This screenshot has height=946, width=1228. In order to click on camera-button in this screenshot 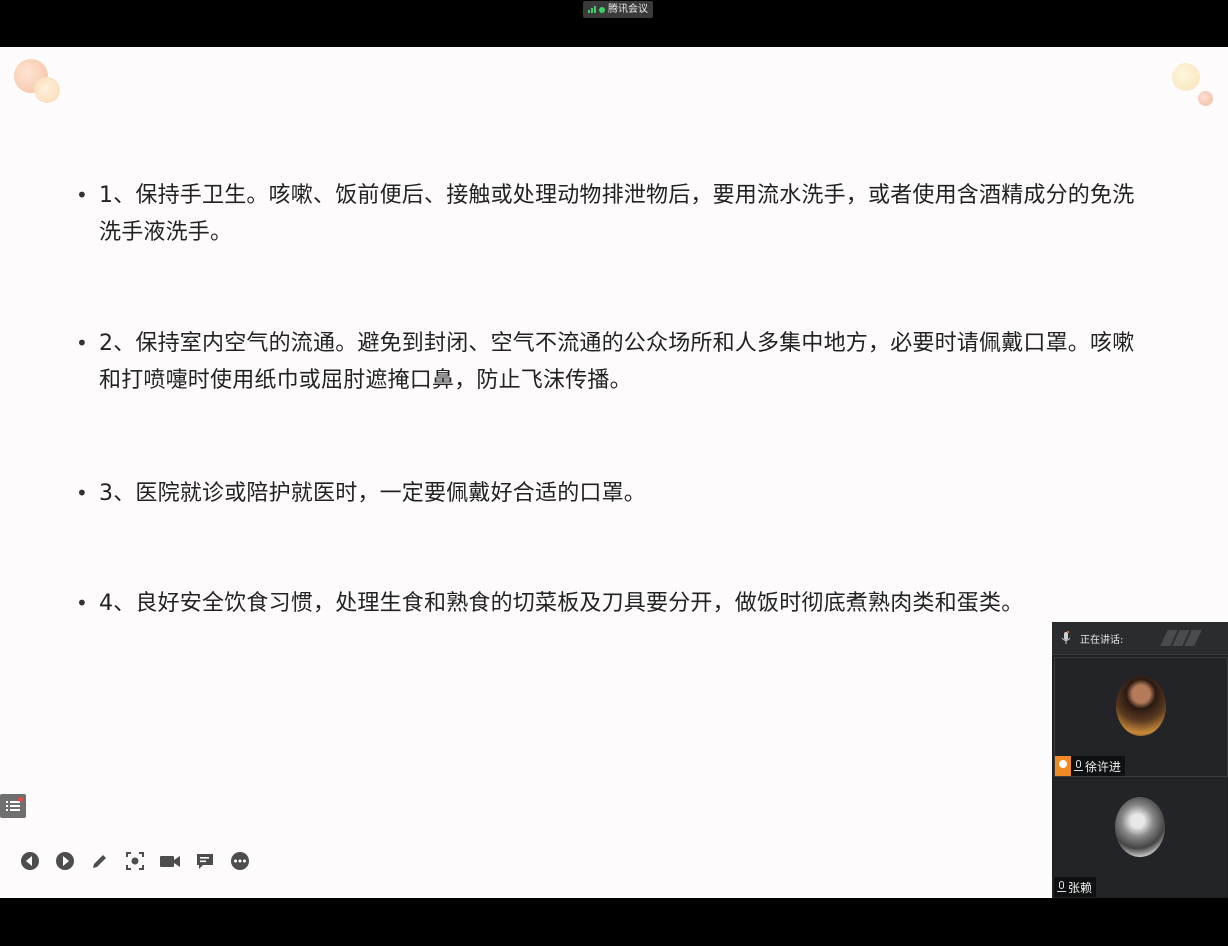, I will do `click(170, 861)`.